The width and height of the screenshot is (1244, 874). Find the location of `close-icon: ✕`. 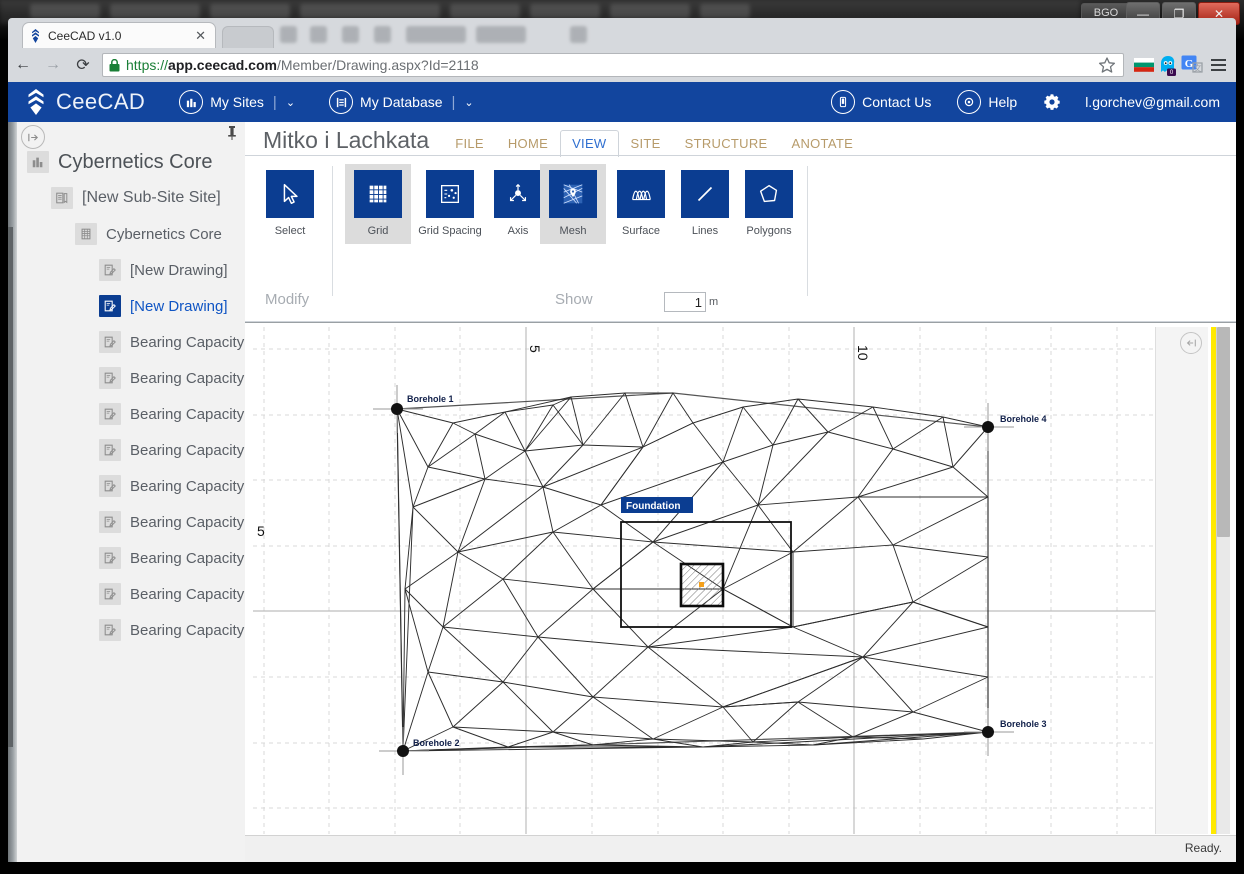

close-icon: ✕ is located at coordinates (200, 35).